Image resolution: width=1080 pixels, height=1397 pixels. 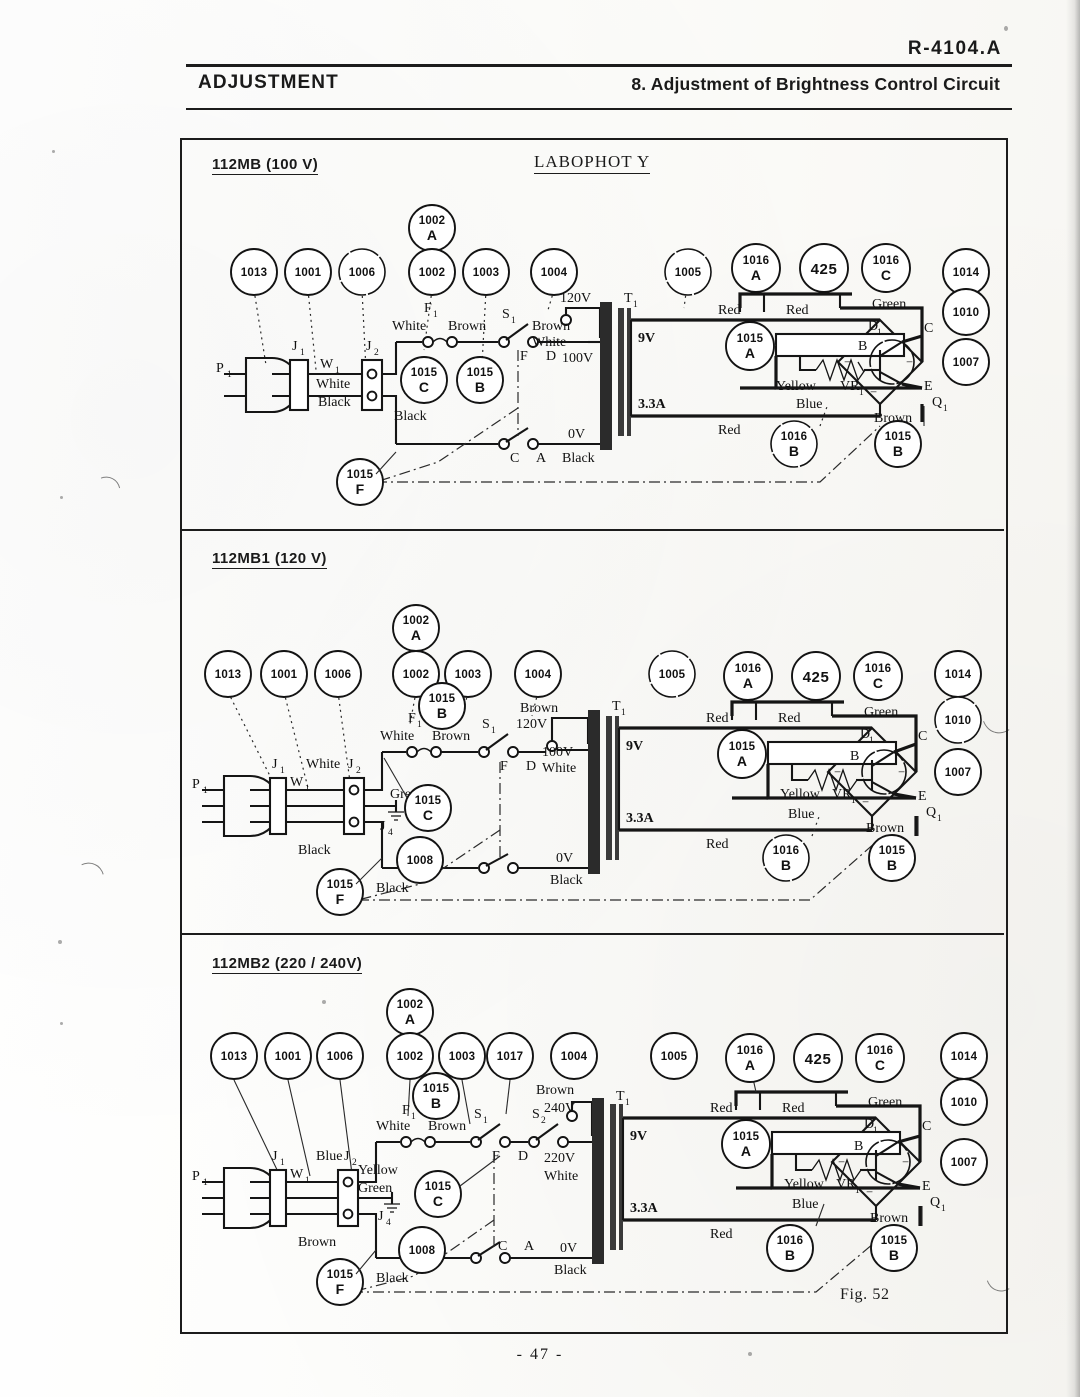 I want to click on bubble-1002: 1002, so click(x=432, y=272).